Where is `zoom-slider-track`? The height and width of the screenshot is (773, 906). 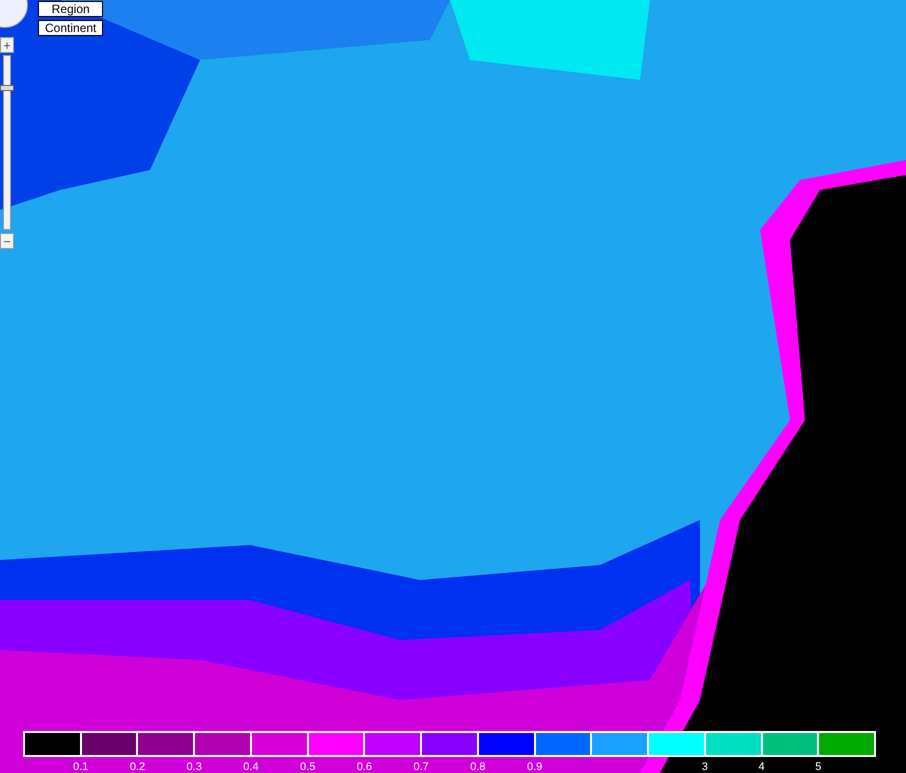
zoom-slider-track is located at coordinates (7, 142).